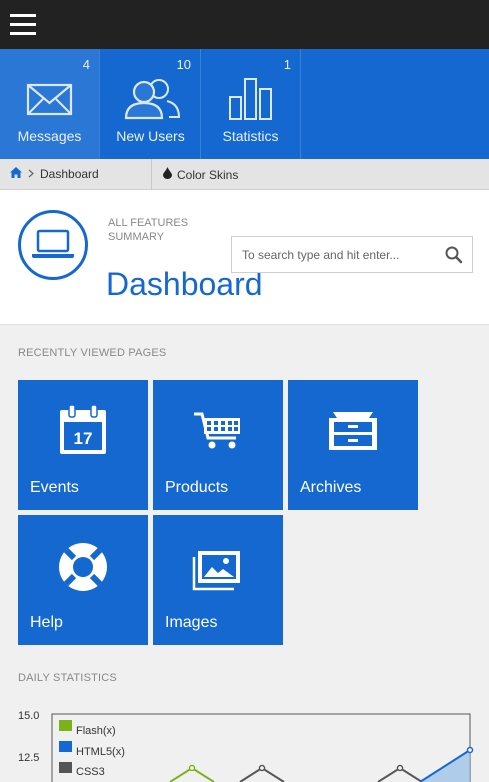 Image resolution: width=489 pixels, height=782 pixels. Describe the element at coordinates (31, 174) in the screenshot. I see `chevron-right-icon` at that location.